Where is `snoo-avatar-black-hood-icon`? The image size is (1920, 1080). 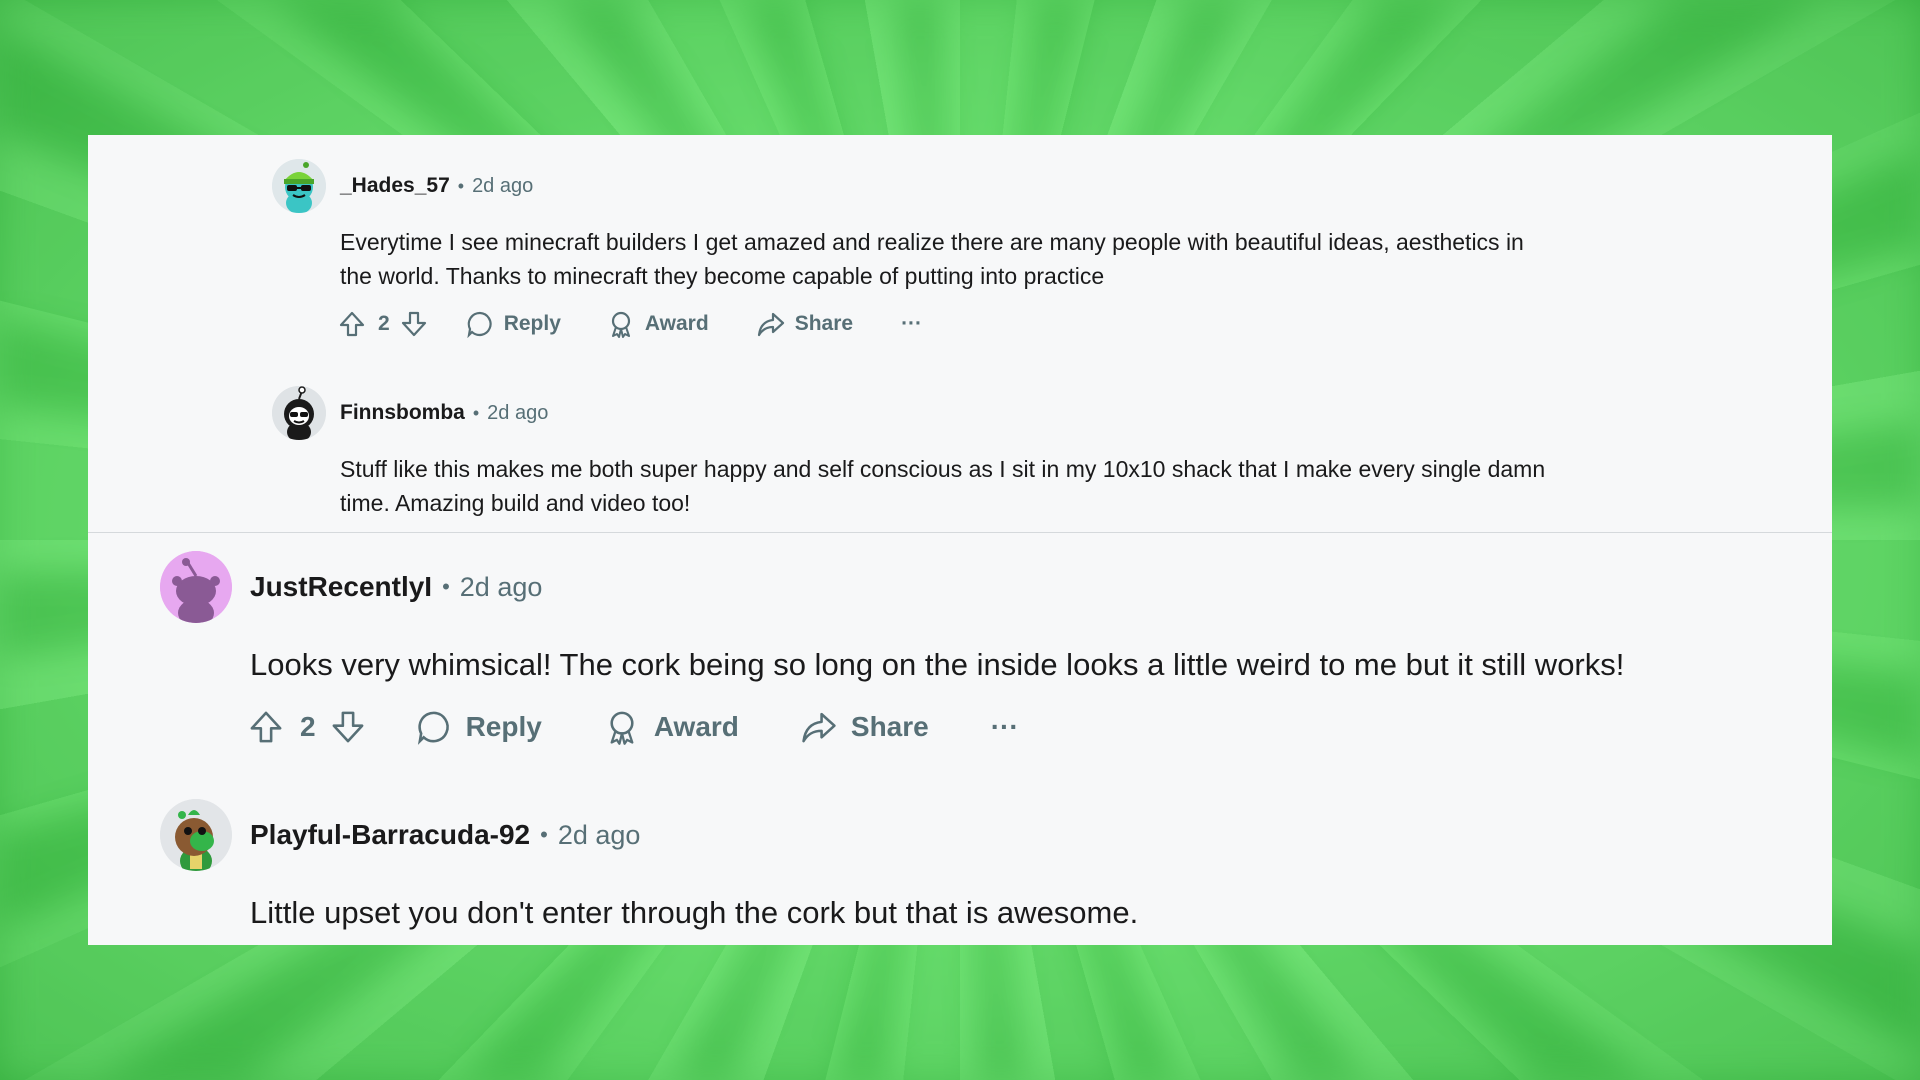 snoo-avatar-black-hood-icon is located at coordinates (299, 413).